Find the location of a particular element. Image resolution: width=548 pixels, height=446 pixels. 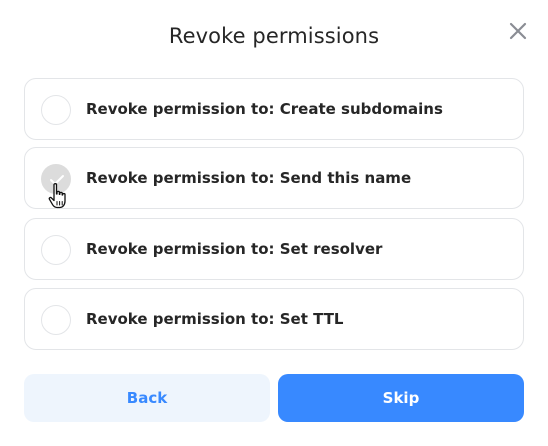

option-label: Revoke permission to: Send this name is located at coordinates (249, 178).